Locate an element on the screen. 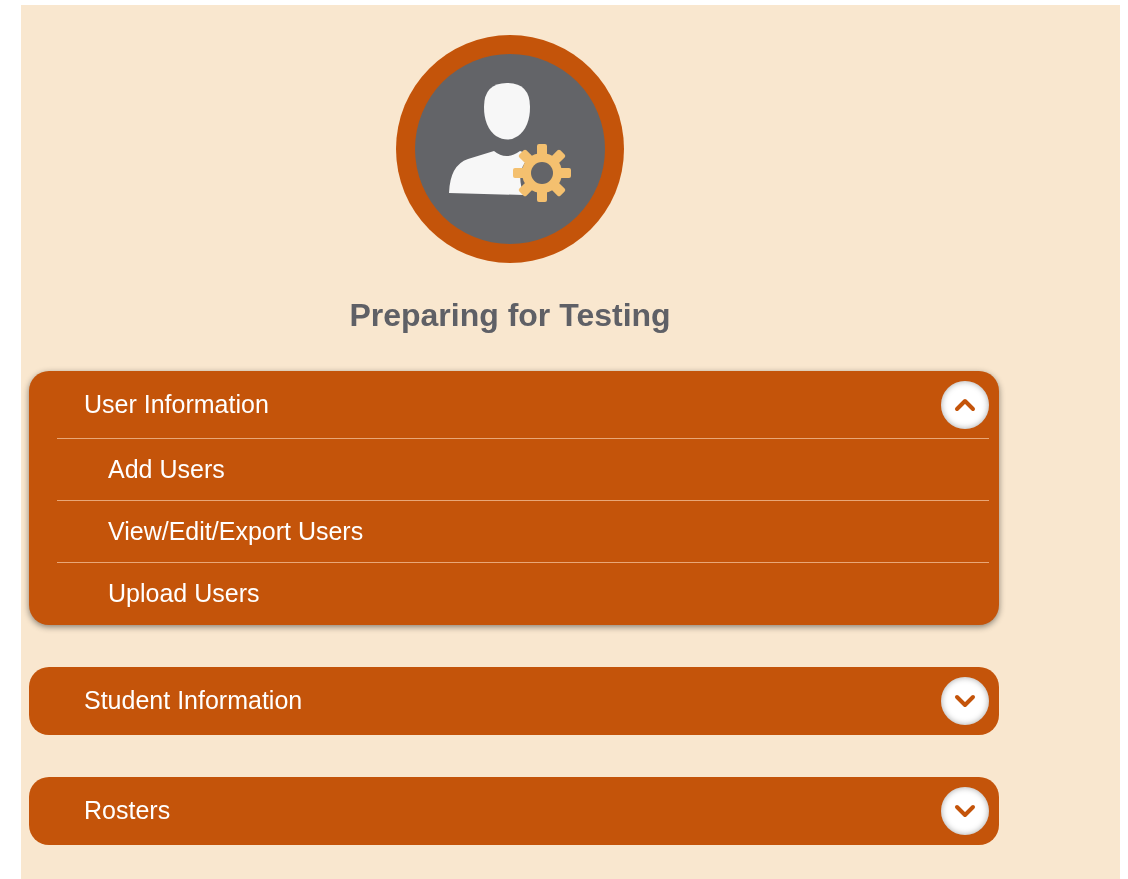 This screenshot has width=1128, height=879. section-header: Rosters is located at coordinates (127, 811).